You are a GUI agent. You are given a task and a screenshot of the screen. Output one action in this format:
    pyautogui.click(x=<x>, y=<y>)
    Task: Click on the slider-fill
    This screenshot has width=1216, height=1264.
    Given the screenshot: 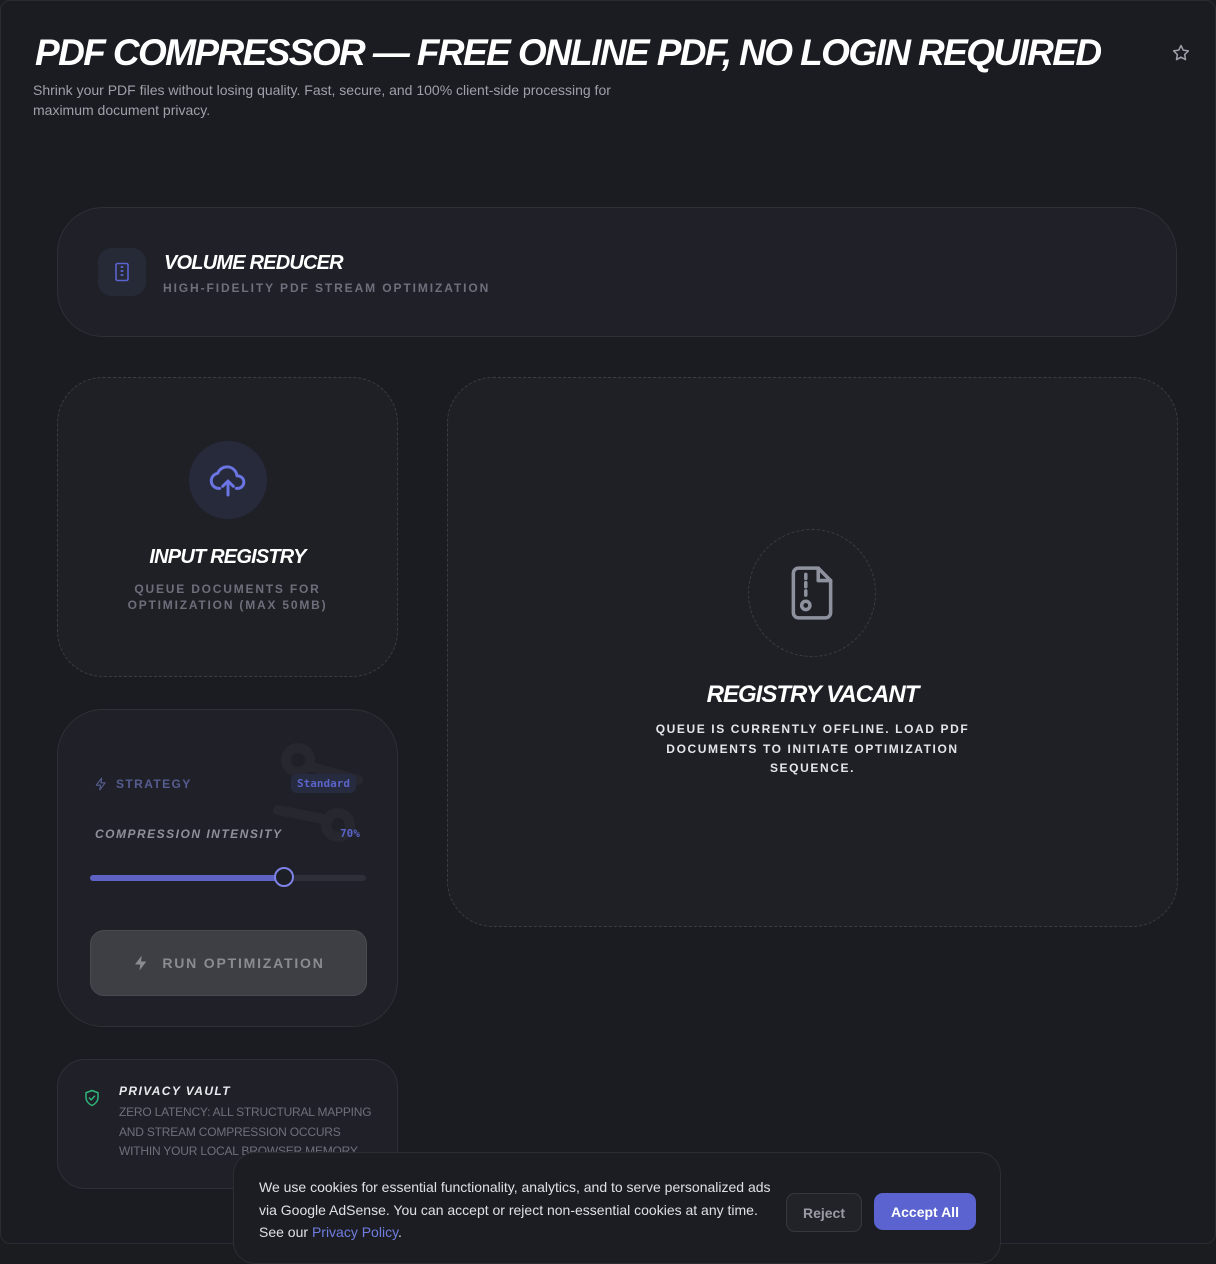 What is the action you would take?
    pyautogui.click(x=187, y=878)
    